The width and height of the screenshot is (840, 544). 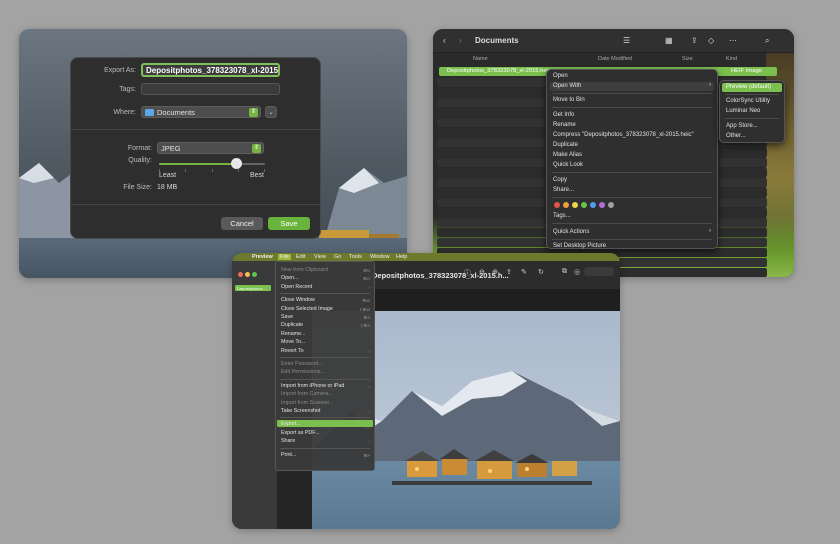 What do you see at coordinates (482, 272) in the screenshot?
I see `zoom-out-icon: ⊖` at bounding box center [482, 272].